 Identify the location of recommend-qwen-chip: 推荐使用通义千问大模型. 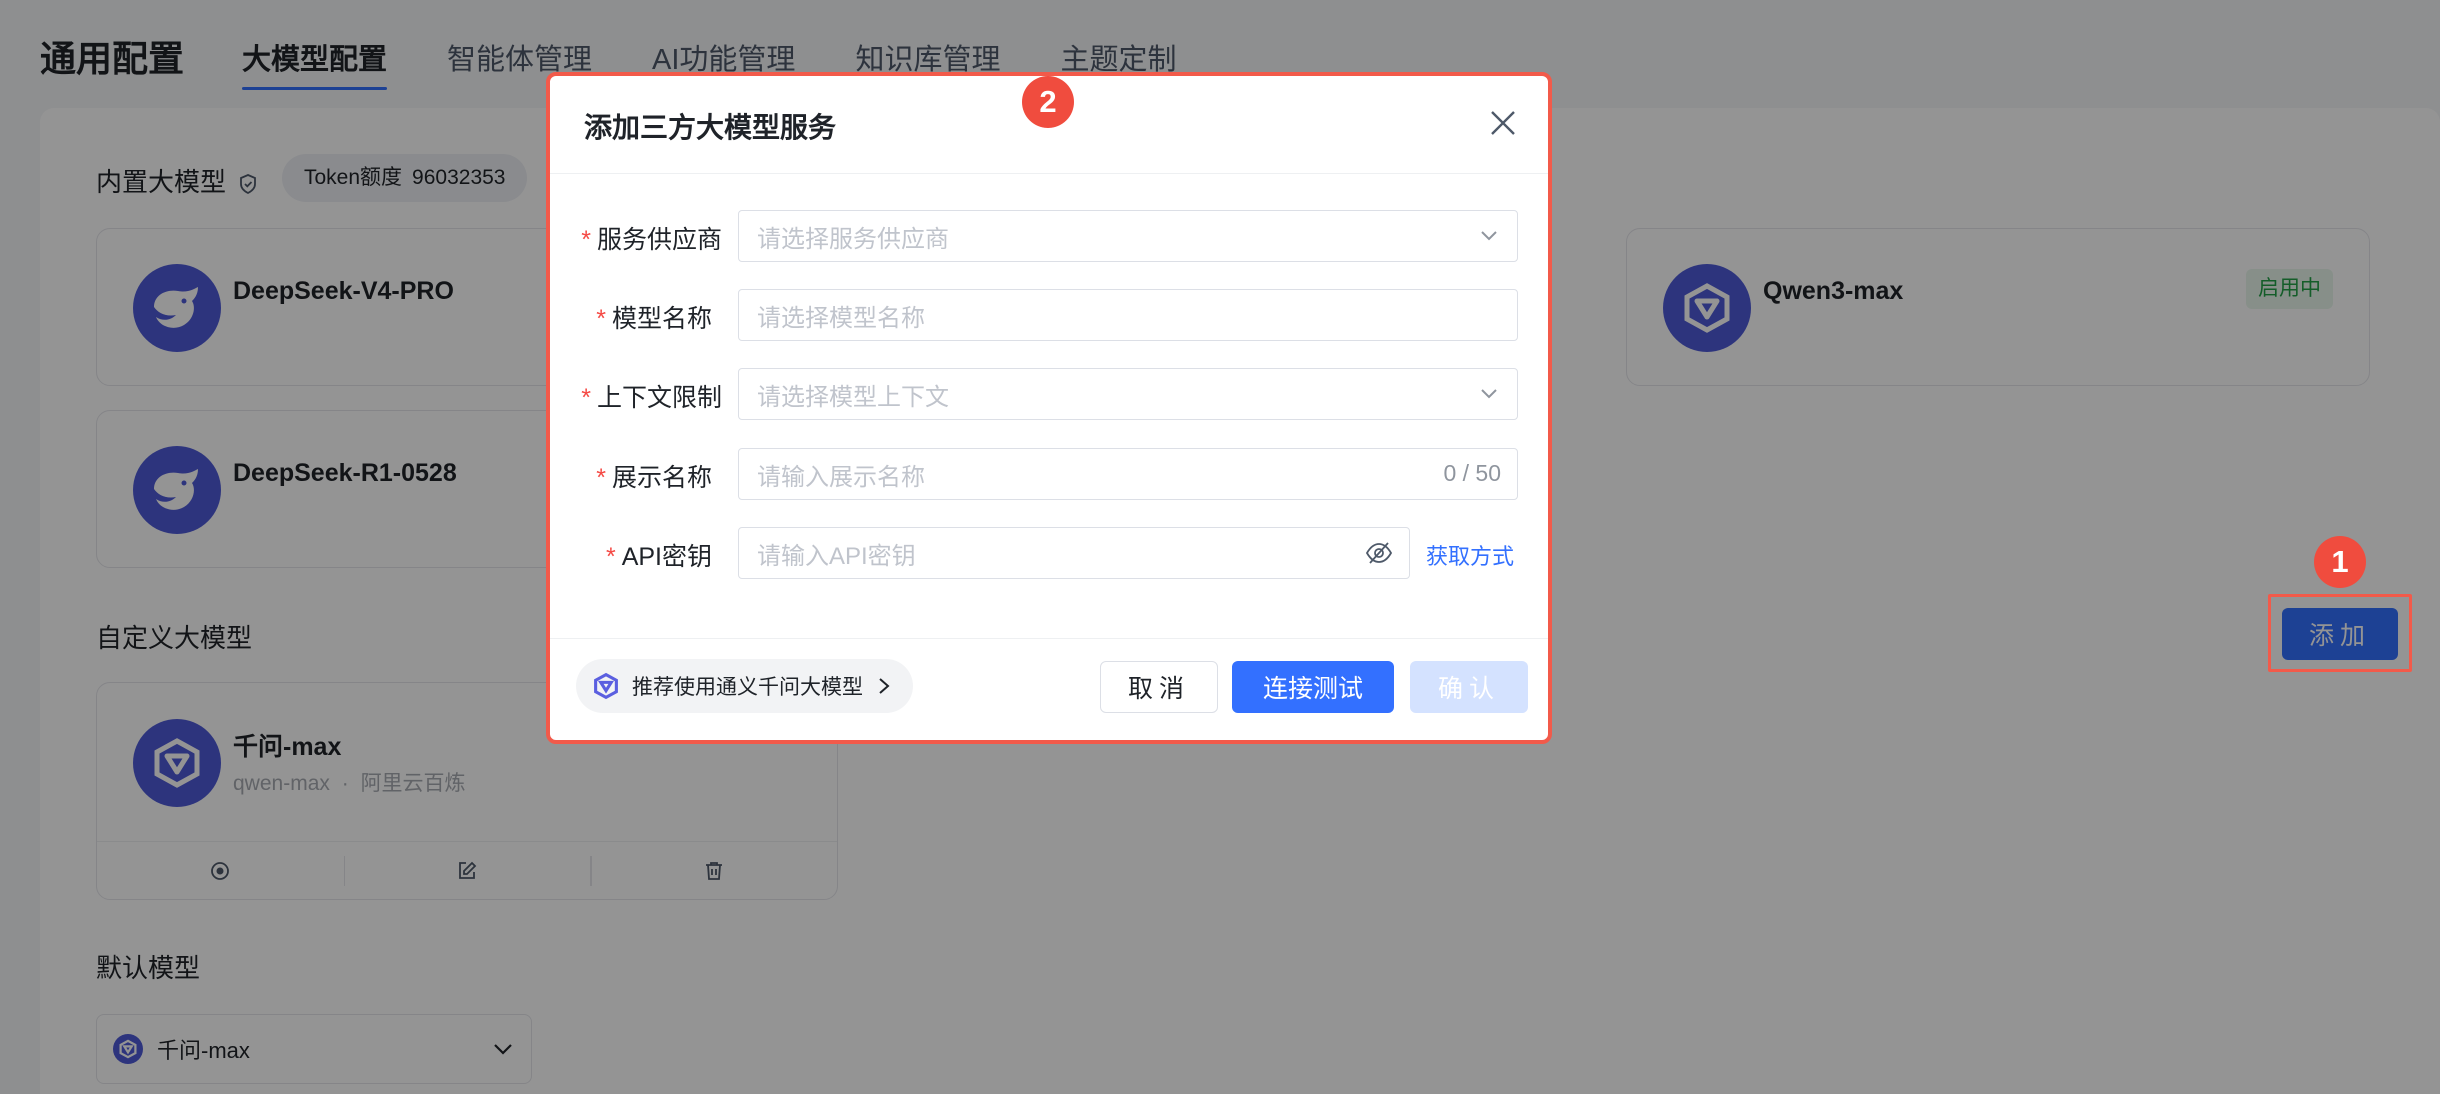
(744, 686).